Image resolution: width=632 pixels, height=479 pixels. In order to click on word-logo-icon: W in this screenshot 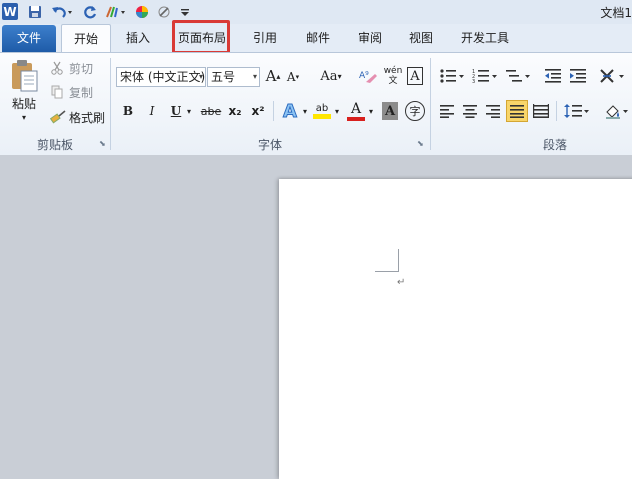, I will do `click(10, 11)`.